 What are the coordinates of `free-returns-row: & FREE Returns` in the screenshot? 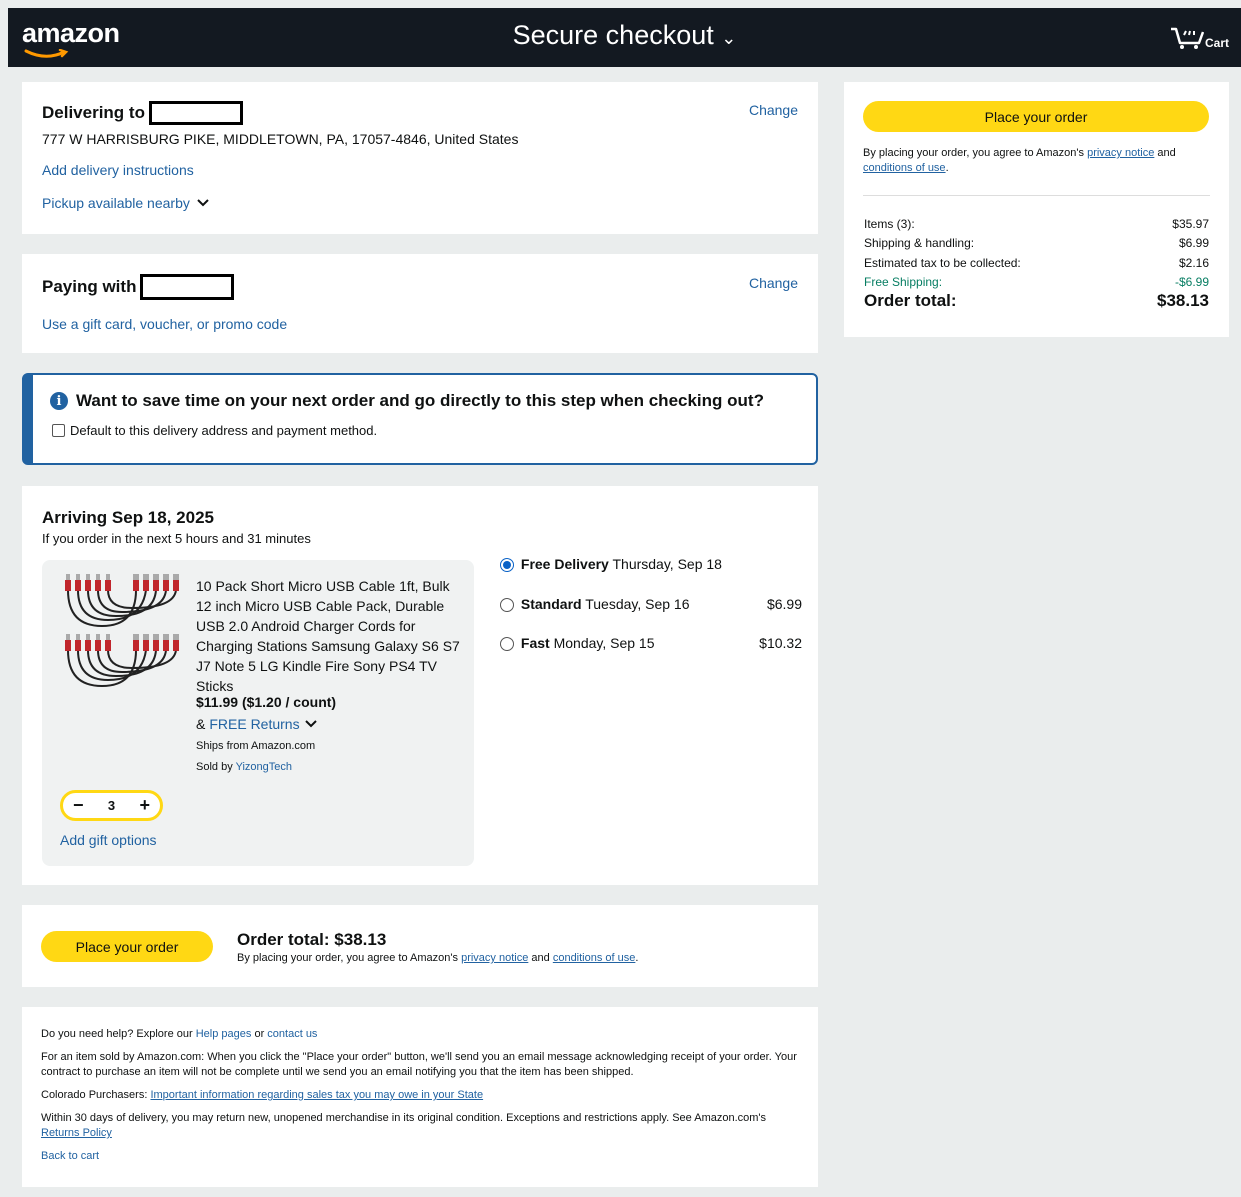 It's located at (256, 724).